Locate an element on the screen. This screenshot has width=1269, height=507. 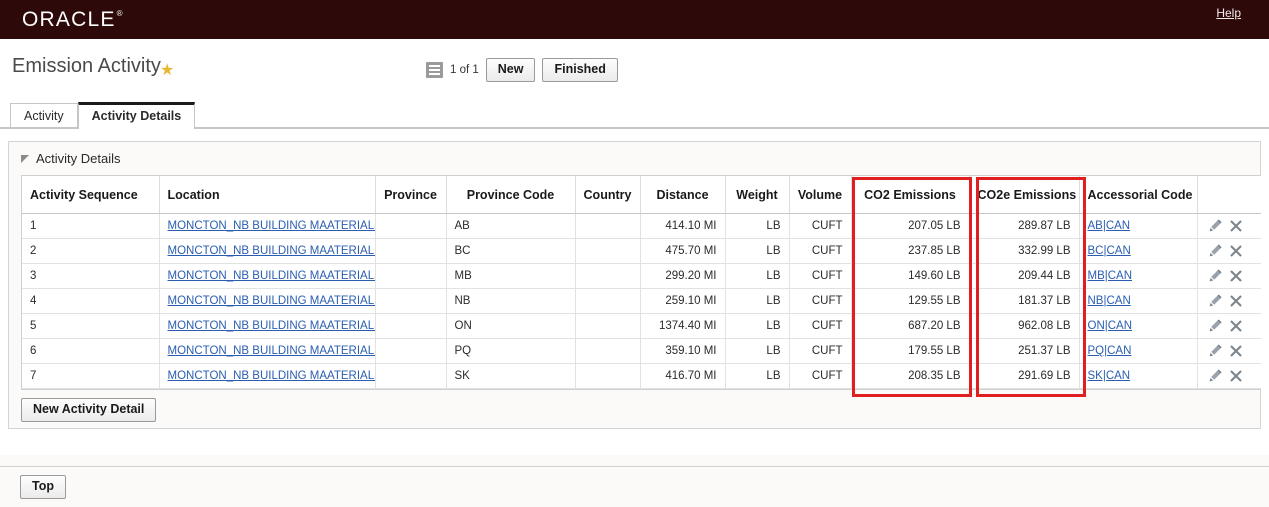
section-header: Activity Details is located at coordinates (634, 158).